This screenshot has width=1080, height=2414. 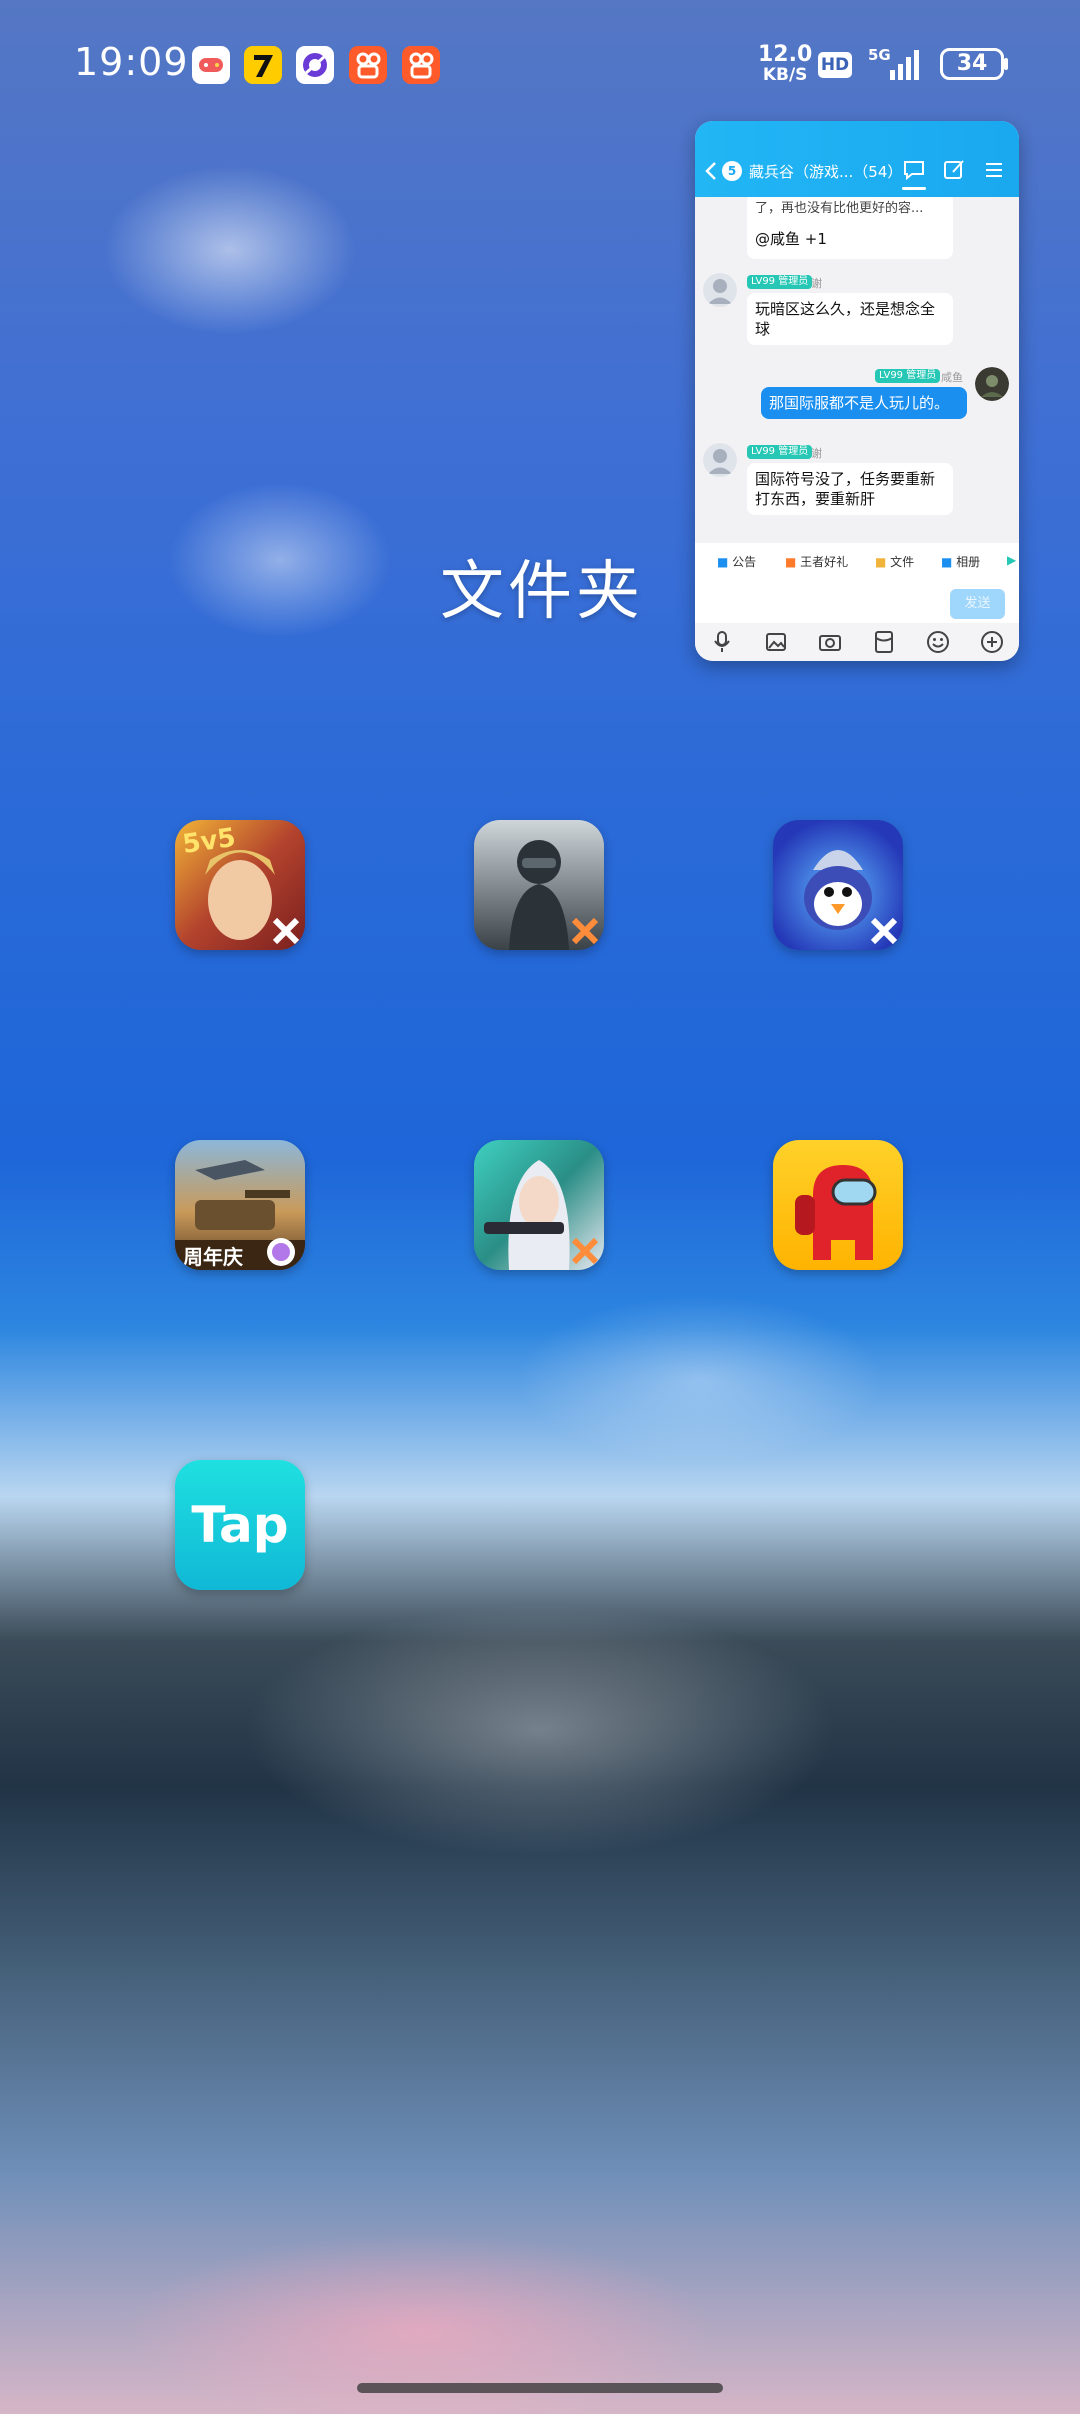 What do you see at coordinates (540, 2388) in the screenshot?
I see `home-indicator` at bounding box center [540, 2388].